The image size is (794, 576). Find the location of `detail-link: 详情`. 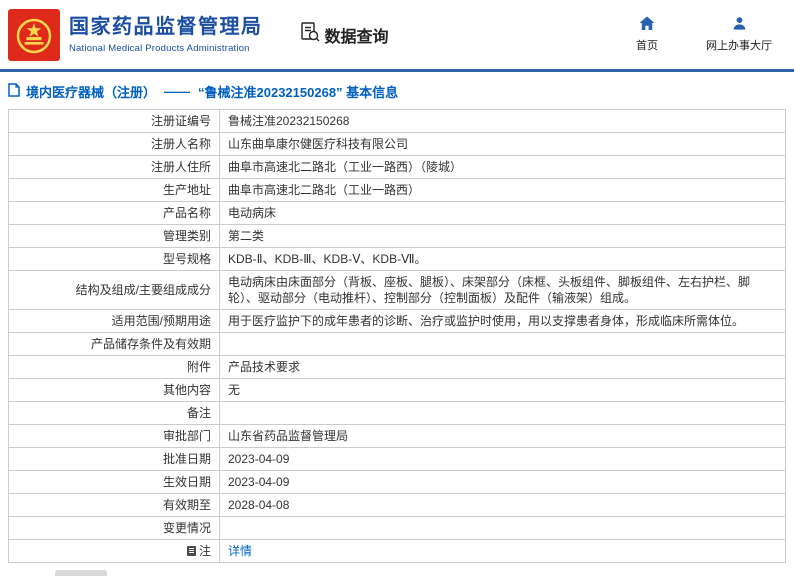

detail-link: 详情 is located at coordinates (240, 551).